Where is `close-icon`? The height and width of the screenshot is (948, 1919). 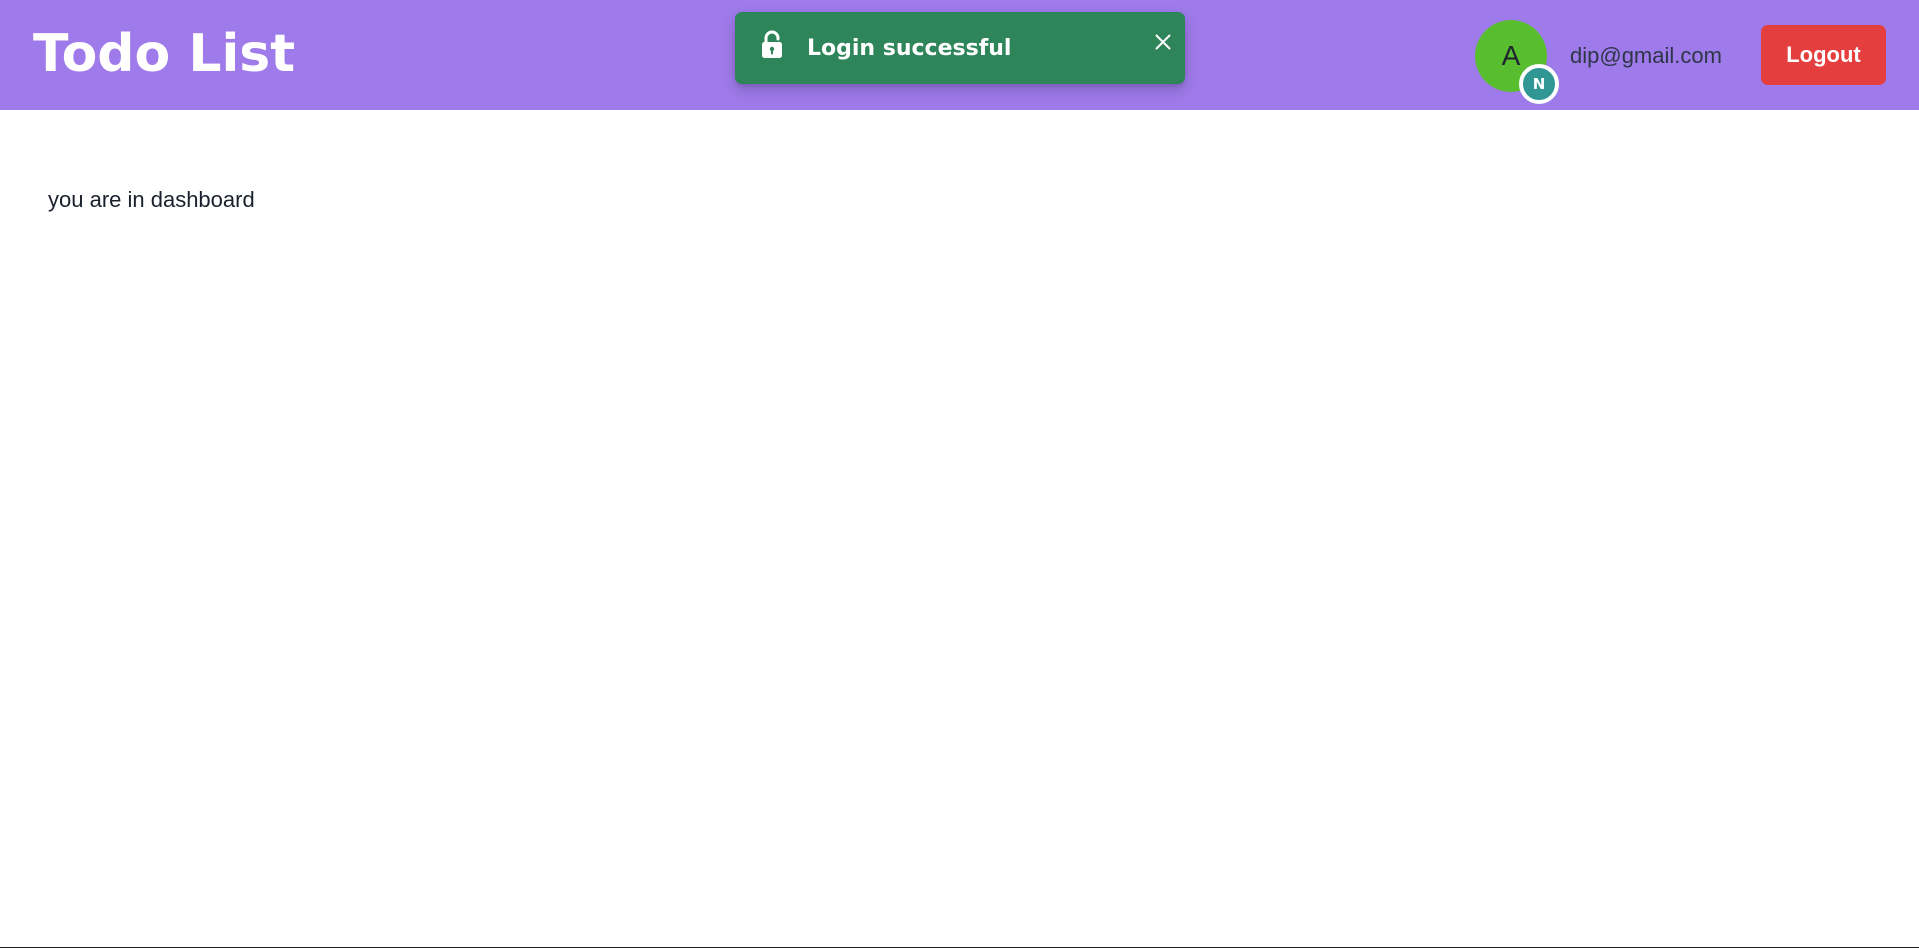 close-icon is located at coordinates (1163, 42).